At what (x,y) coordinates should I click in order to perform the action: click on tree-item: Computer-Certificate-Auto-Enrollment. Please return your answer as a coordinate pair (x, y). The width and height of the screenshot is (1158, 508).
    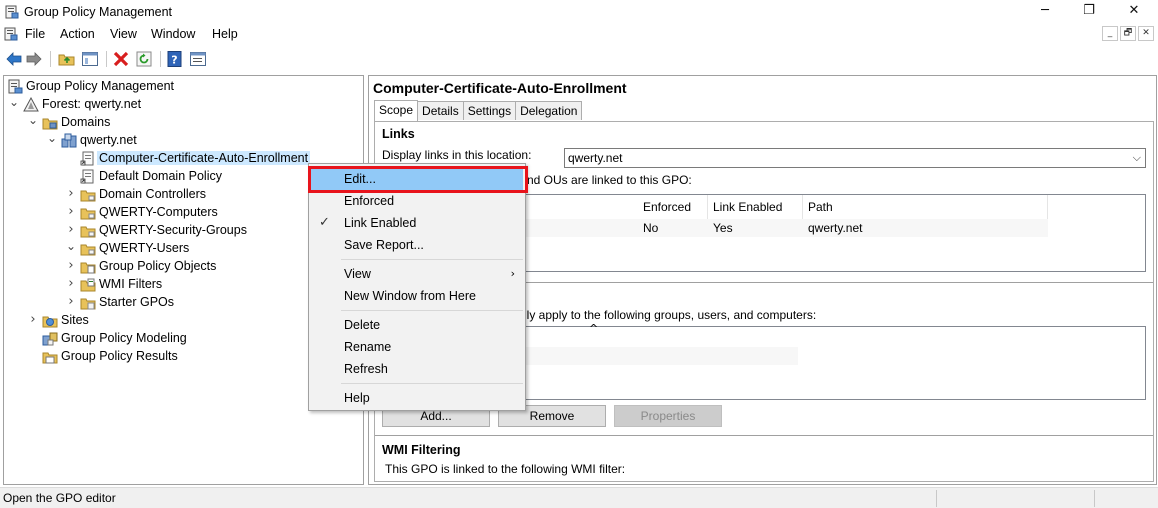
    Looking at the image, I should click on (181, 159).